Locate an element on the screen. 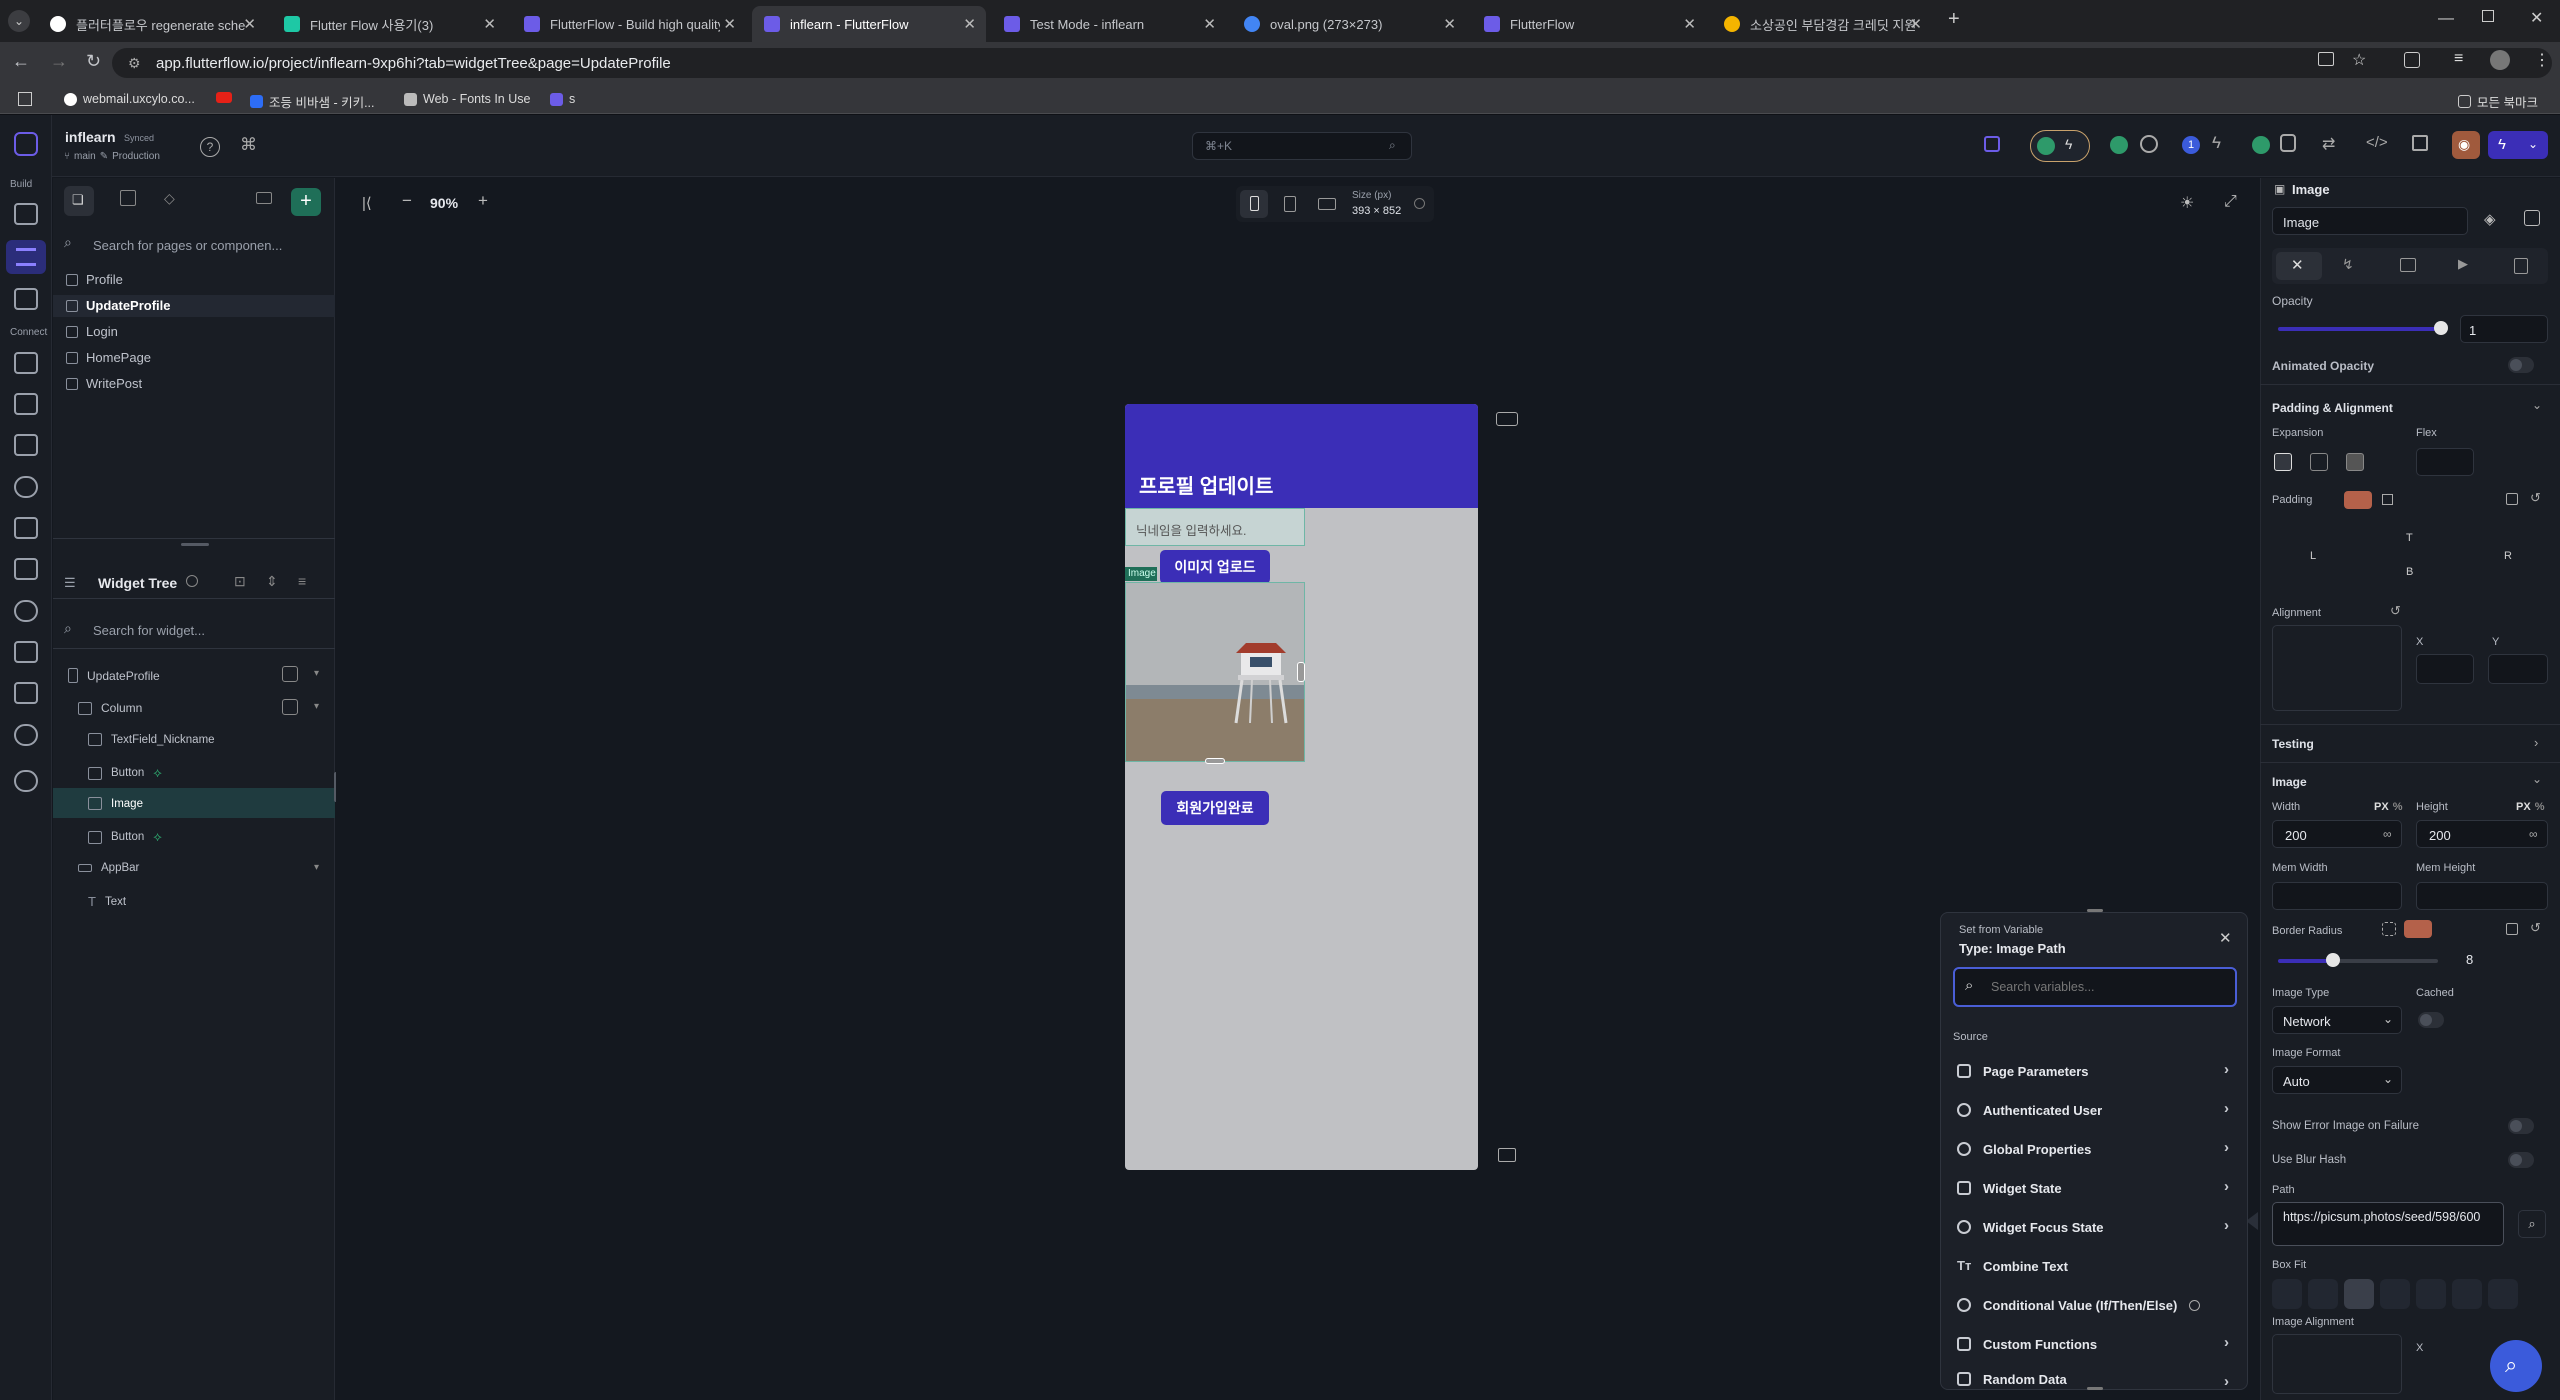 The image size is (2560, 1400). install-icon is located at coordinates (2326, 59).